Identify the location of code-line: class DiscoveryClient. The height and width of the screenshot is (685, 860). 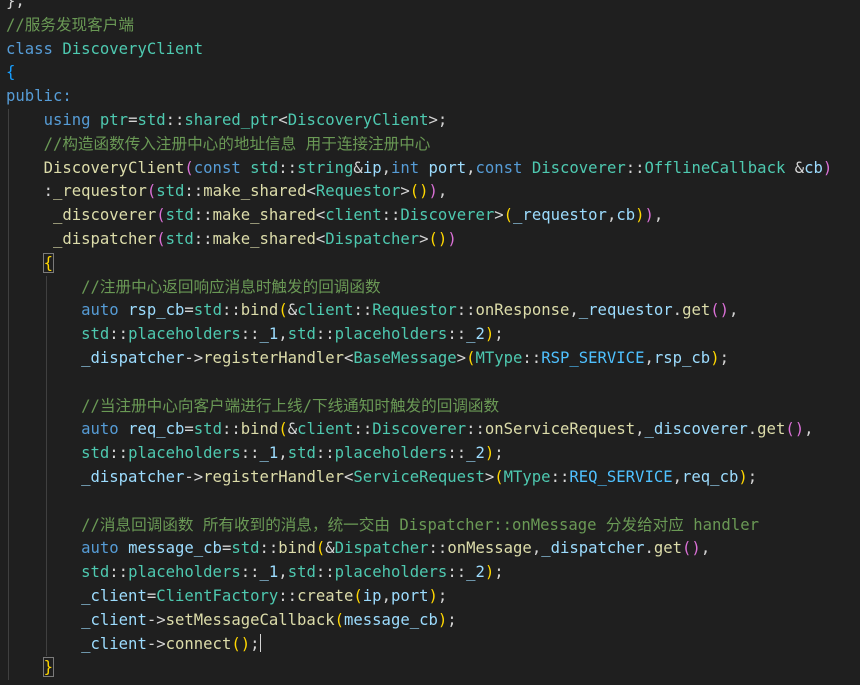
(430, 50).